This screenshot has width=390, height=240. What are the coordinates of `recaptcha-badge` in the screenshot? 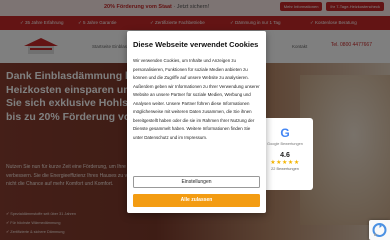 It's located at (379, 230).